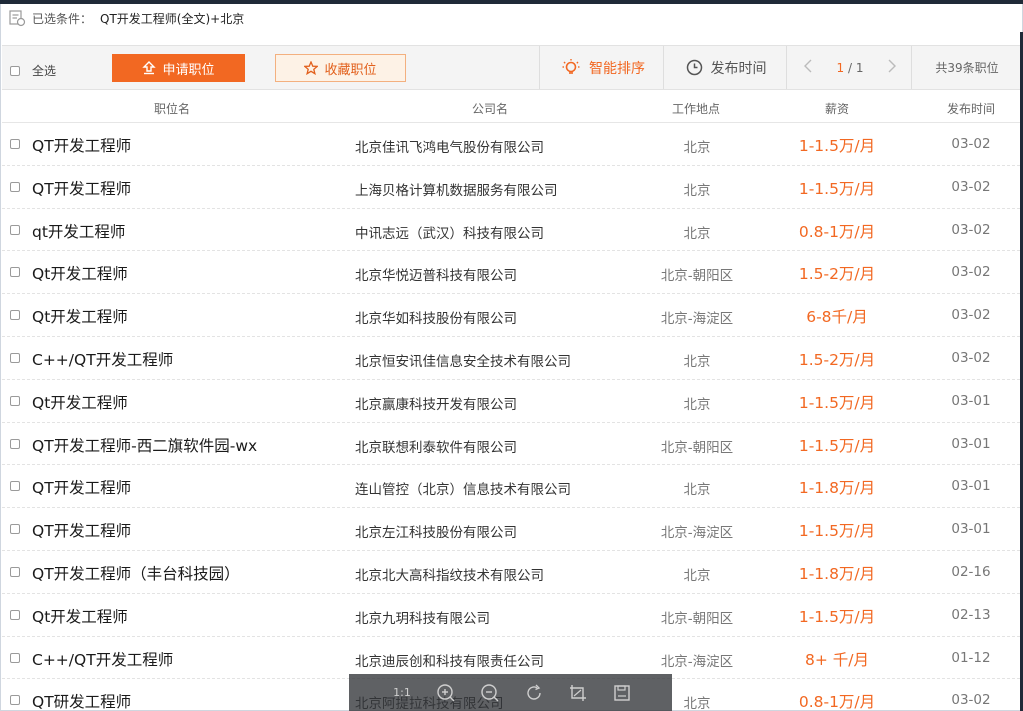  I want to click on company-name-link: 连山管控（北京）信息技术有限公司, so click(463, 488).